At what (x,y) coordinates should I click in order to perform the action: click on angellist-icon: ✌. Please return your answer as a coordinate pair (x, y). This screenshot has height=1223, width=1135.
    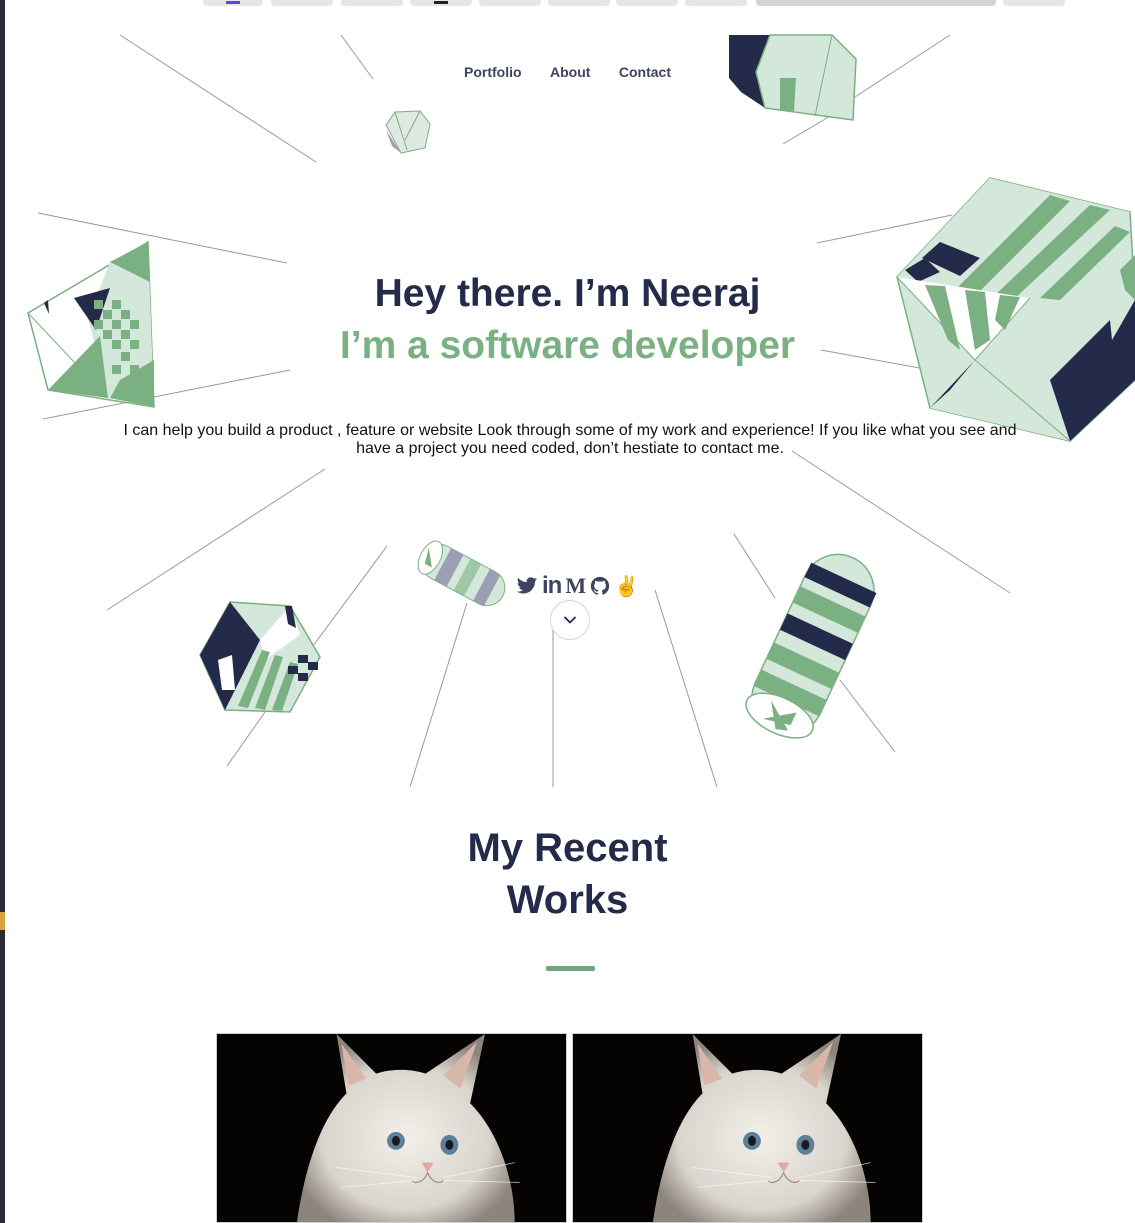
    Looking at the image, I should click on (626, 586).